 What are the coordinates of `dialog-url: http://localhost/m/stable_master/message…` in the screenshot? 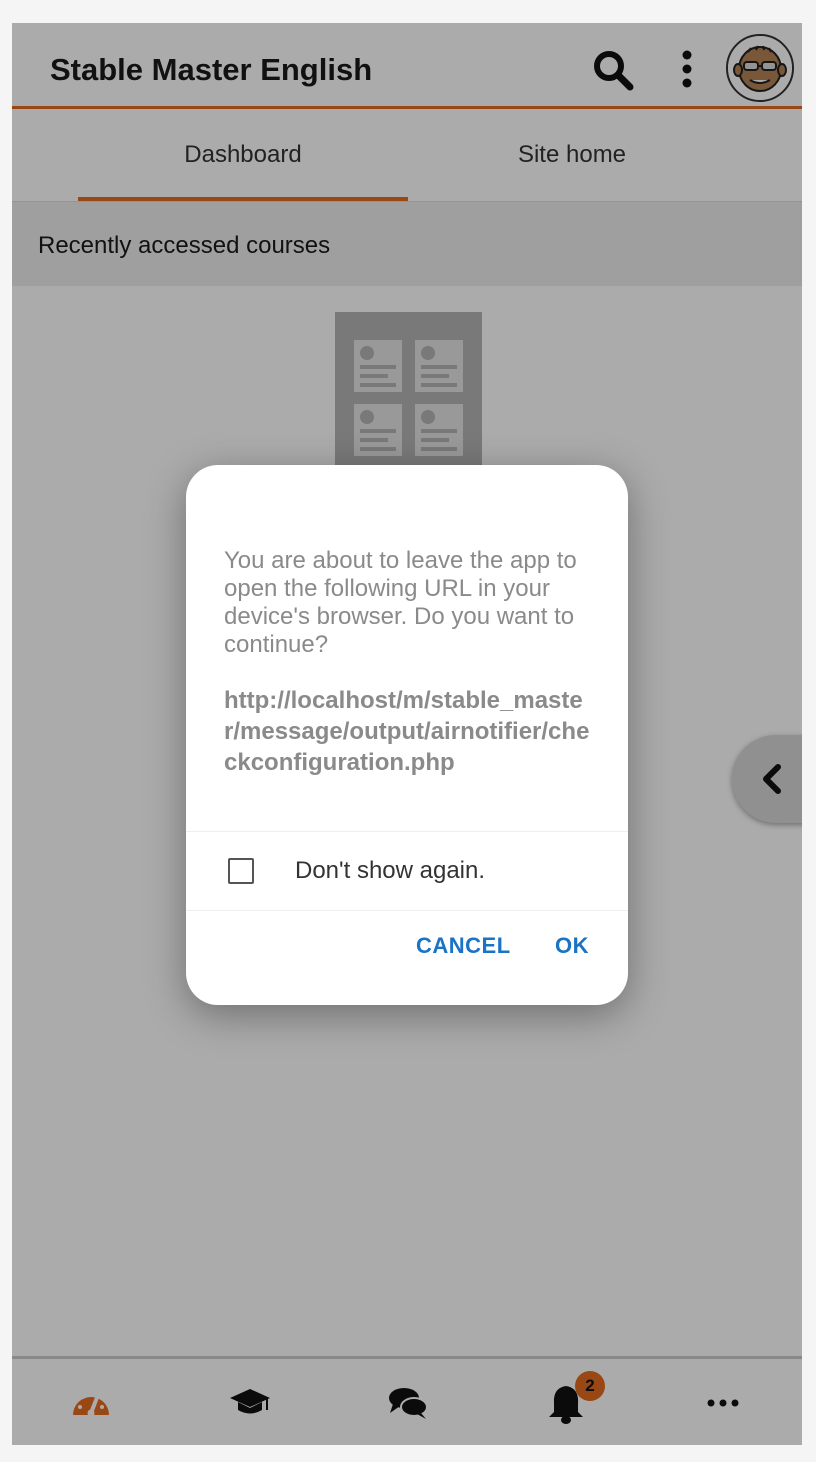 It's located at (407, 731).